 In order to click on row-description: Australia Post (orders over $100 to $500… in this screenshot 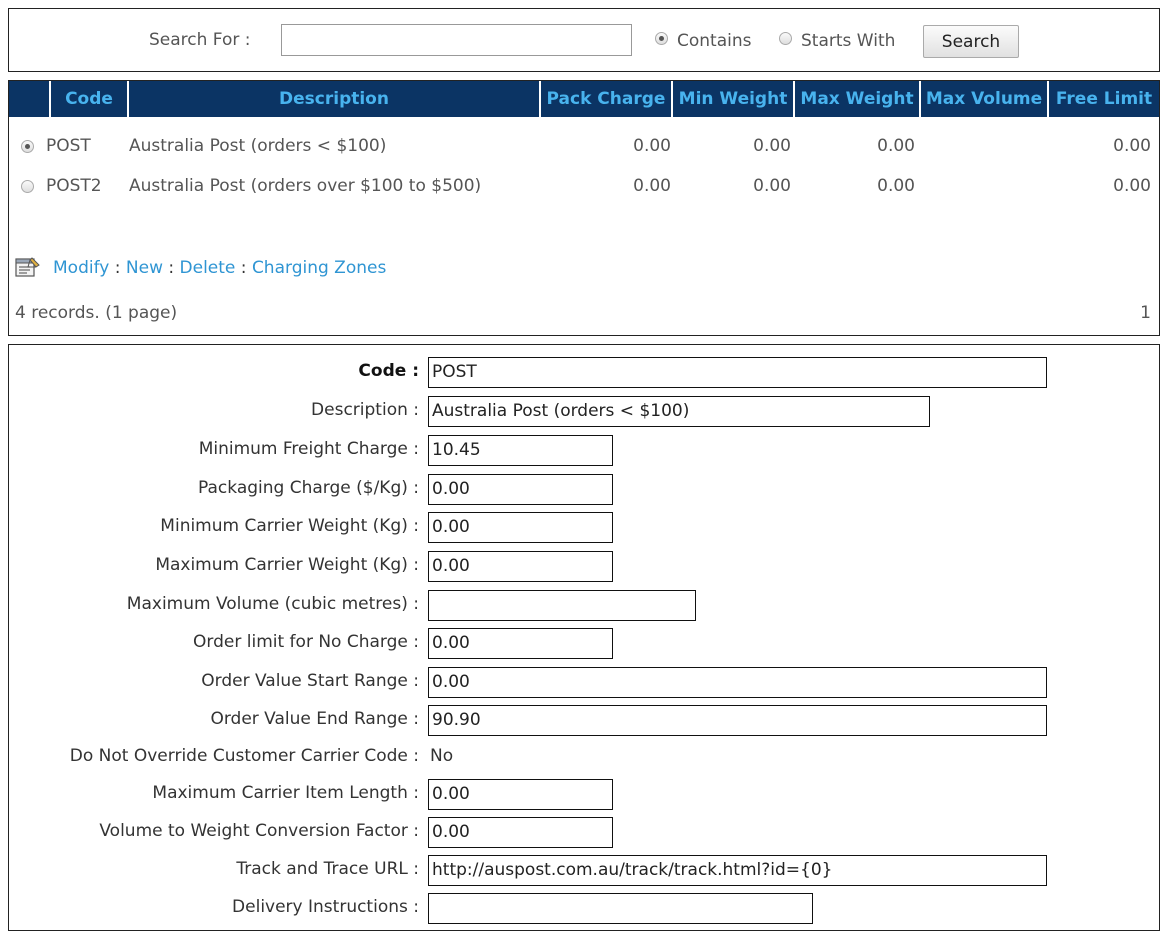, I will do `click(305, 186)`.